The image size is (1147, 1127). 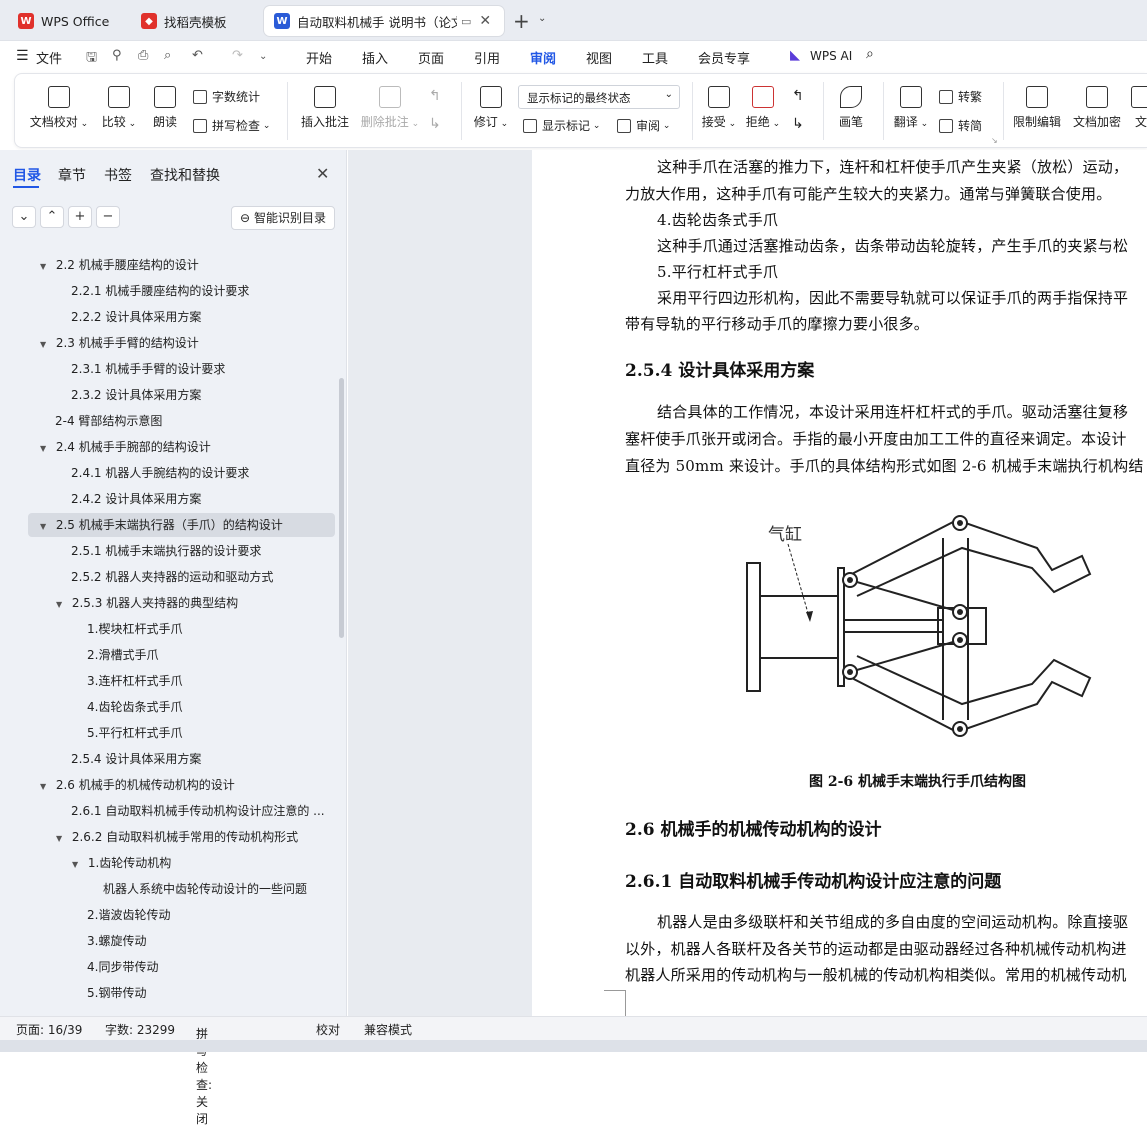 I want to click on toc-item: 3.连杆杠杆式手爪, so click(x=134, y=681).